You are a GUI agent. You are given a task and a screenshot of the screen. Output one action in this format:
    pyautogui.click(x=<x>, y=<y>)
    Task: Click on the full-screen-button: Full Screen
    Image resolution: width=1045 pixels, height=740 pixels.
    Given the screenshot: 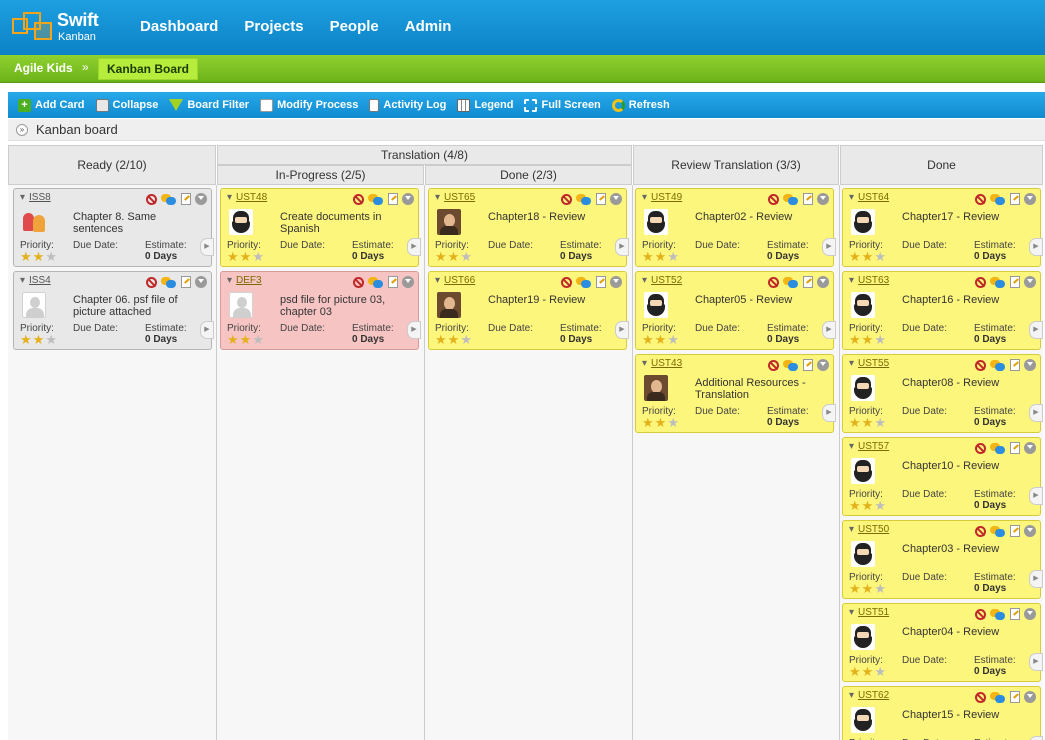 What is the action you would take?
    pyautogui.click(x=562, y=105)
    